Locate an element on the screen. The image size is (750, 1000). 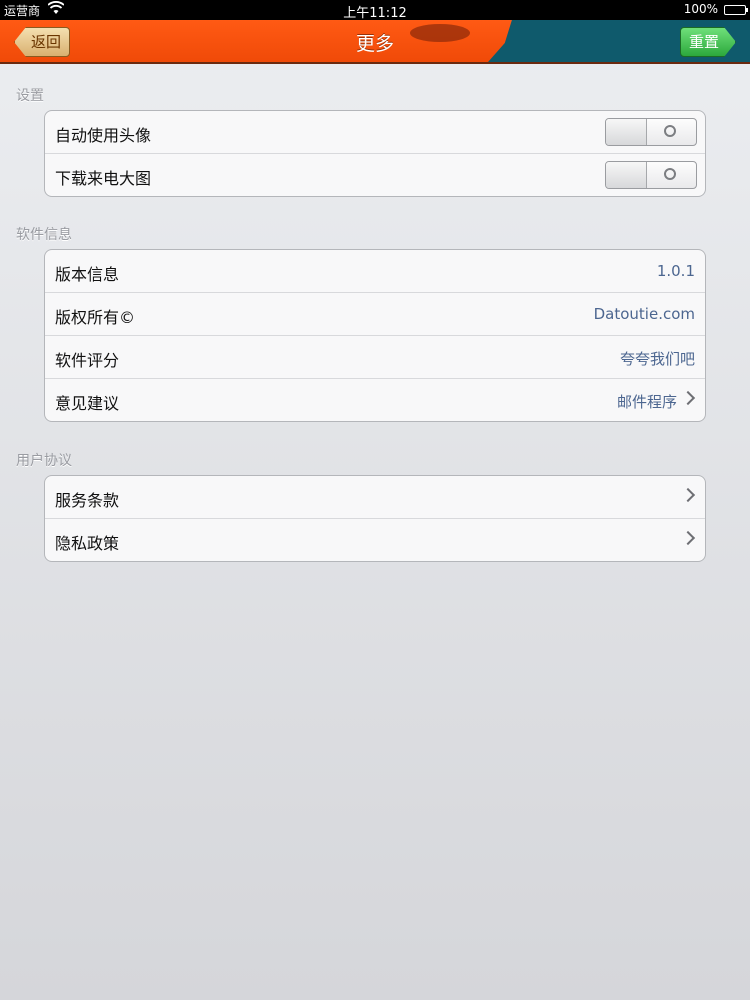
info-label: 版权所有© is located at coordinates (95, 317).